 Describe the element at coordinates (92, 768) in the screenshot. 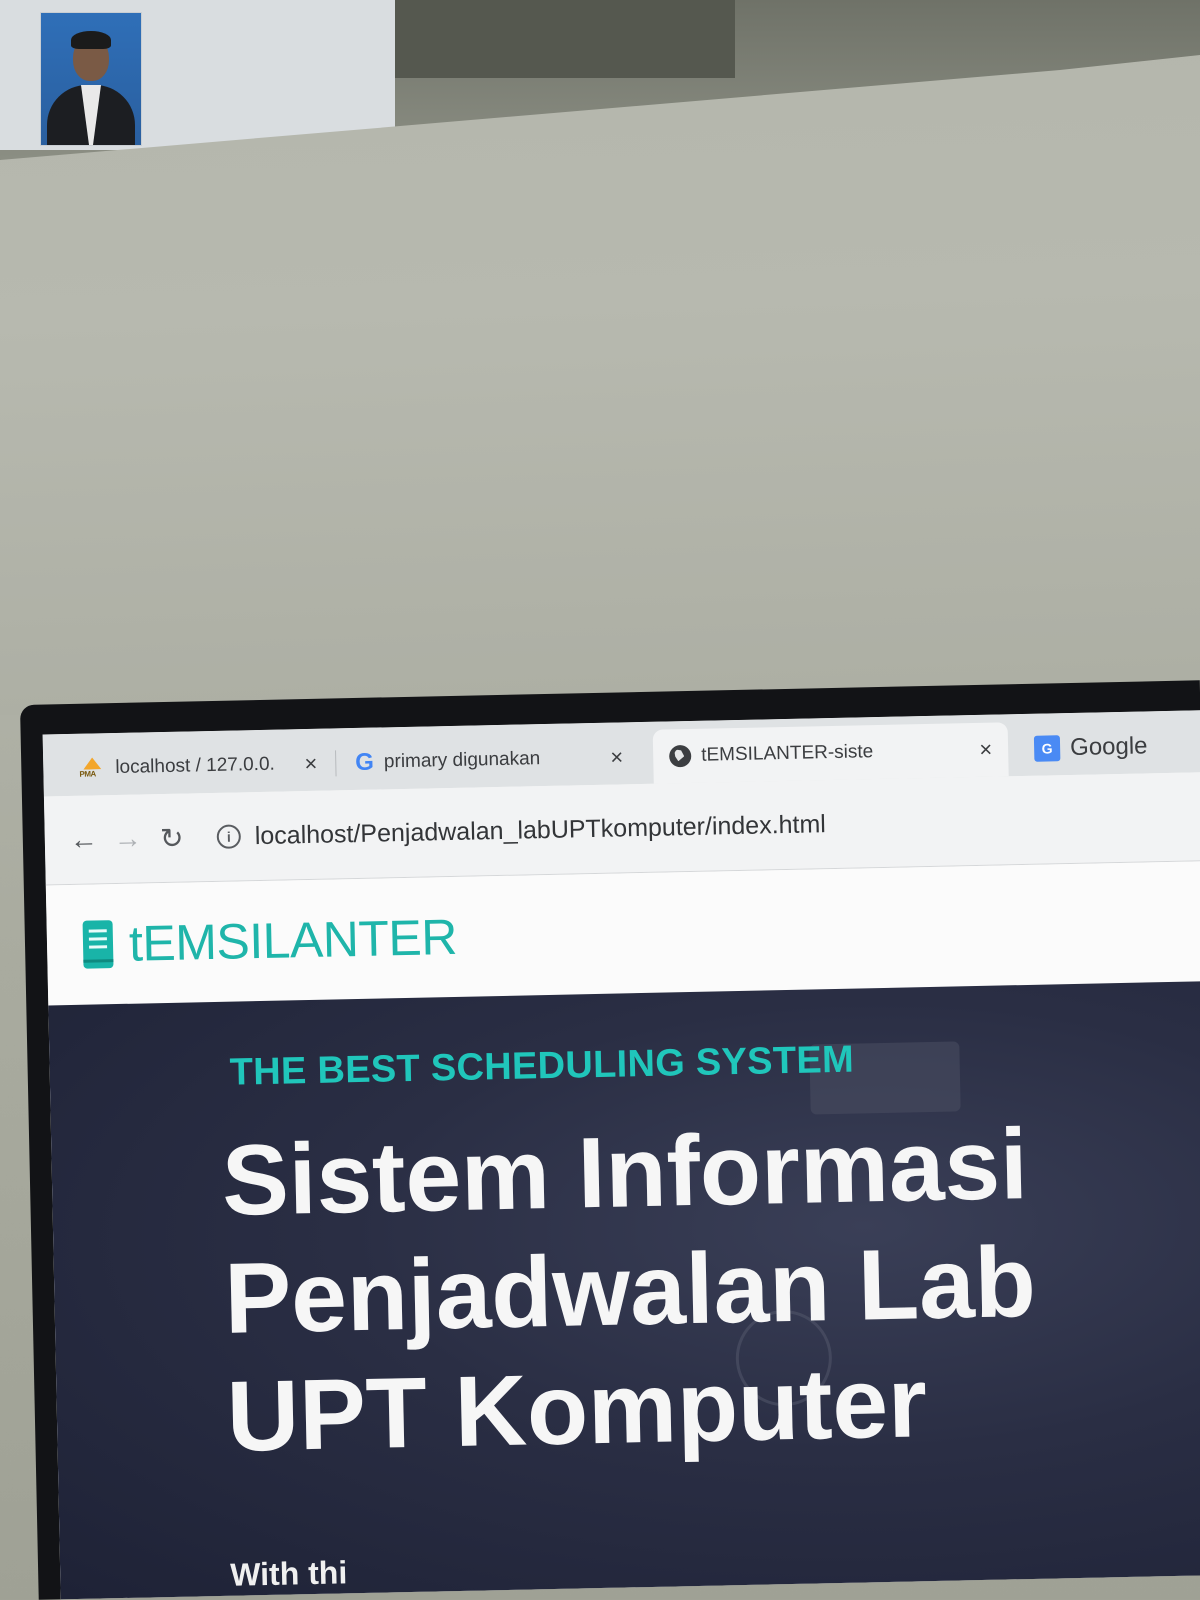

I see `phpmyadmin-icon: PMA` at that location.